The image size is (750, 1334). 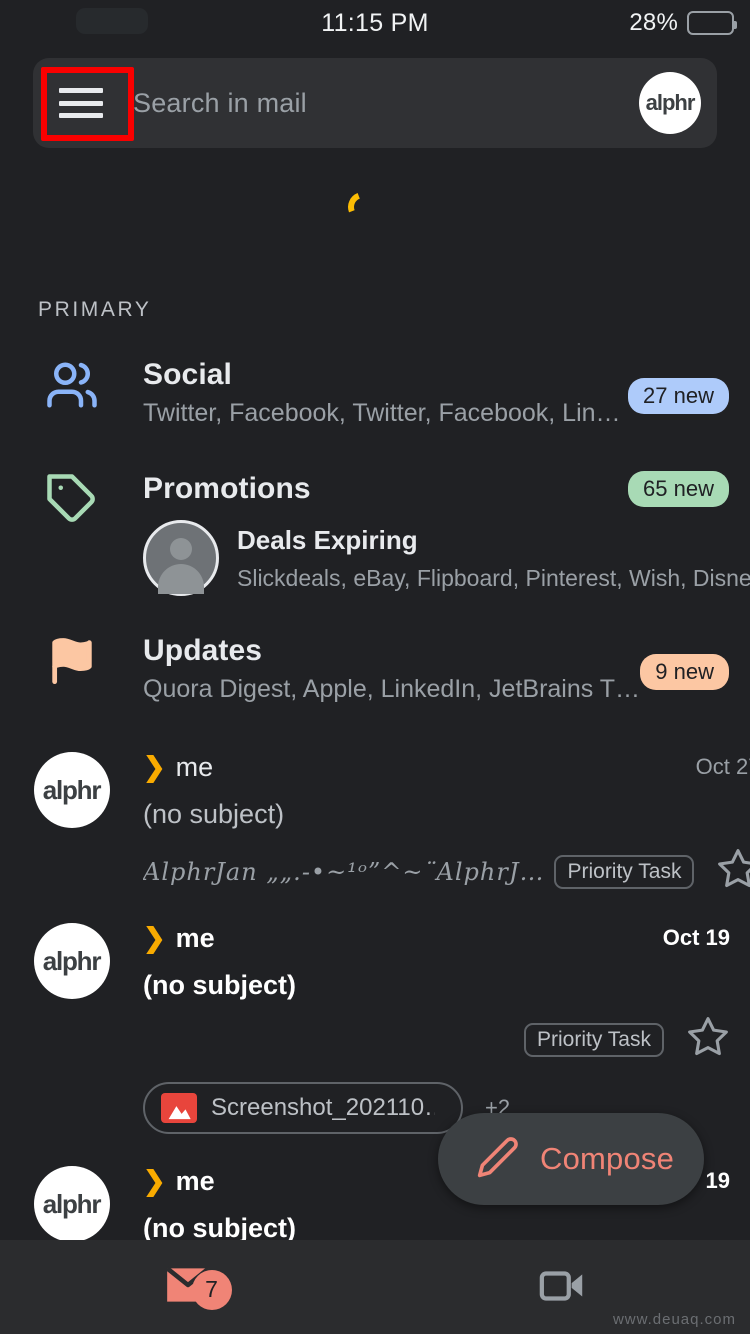 What do you see at coordinates (71, 534) in the screenshot?
I see `tag-icon` at bounding box center [71, 534].